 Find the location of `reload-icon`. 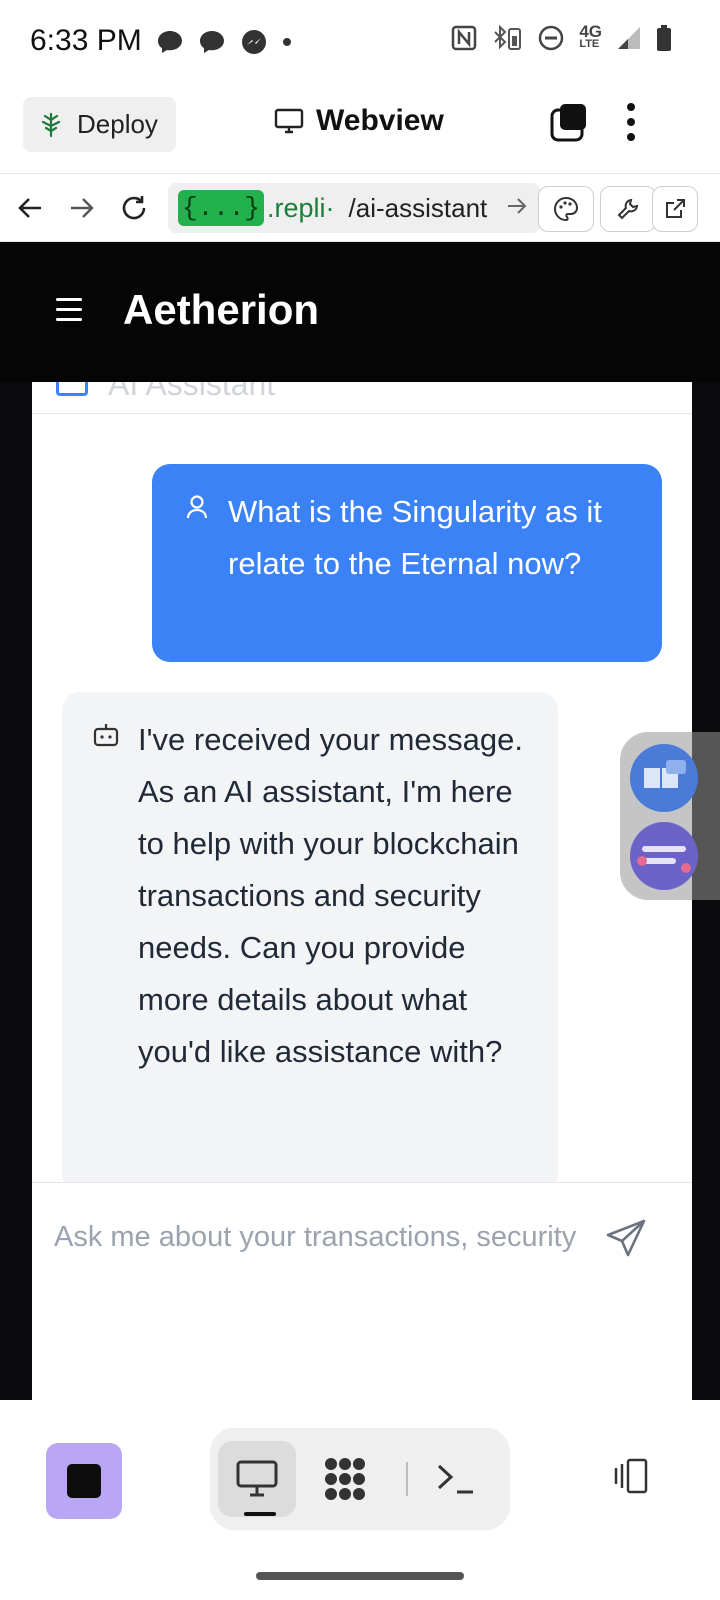

reload-icon is located at coordinates (134, 208).